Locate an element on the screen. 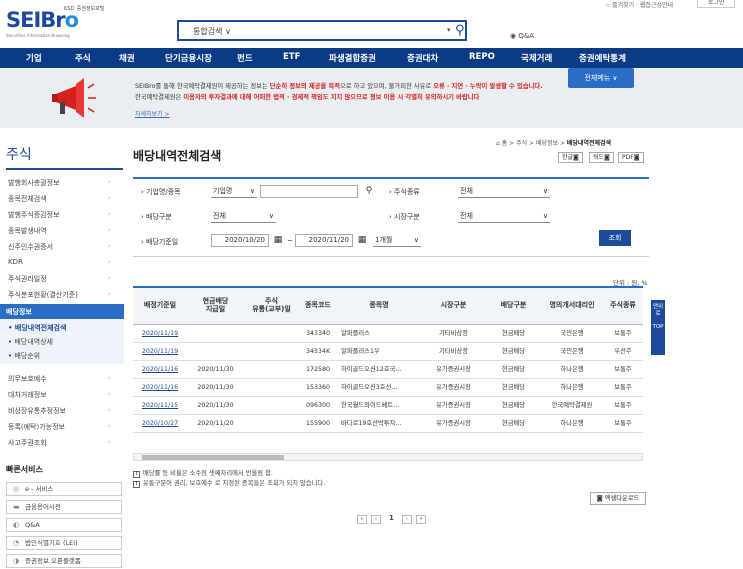 Image resolution: width=743 pixels, height=569 pixels. dividend-type-select: 전체 ∨ is located at coordinates (243, 216).